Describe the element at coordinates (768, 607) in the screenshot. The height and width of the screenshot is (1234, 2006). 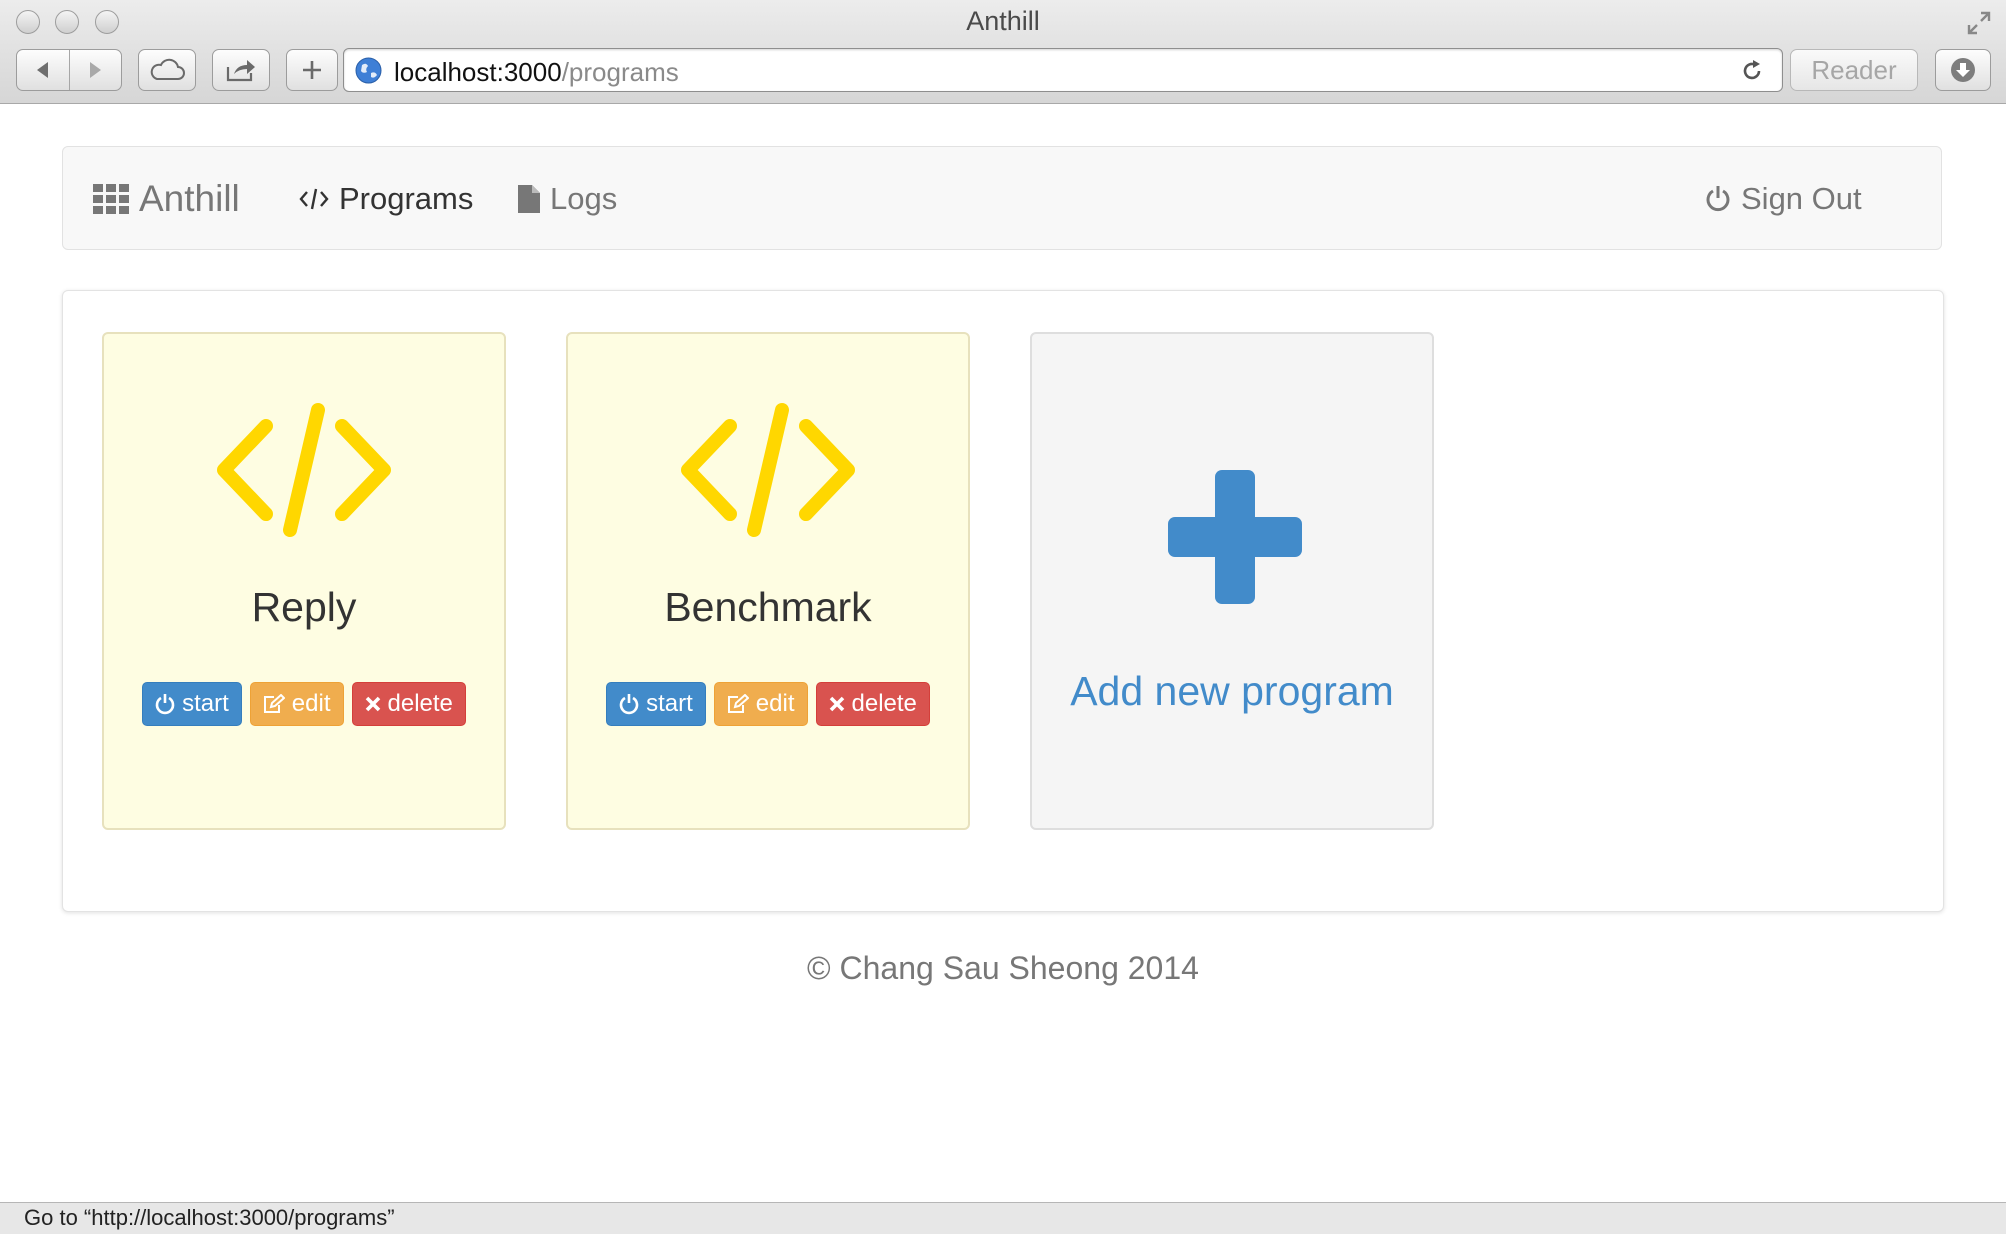
I see `program-name: Benchmark` at that location.